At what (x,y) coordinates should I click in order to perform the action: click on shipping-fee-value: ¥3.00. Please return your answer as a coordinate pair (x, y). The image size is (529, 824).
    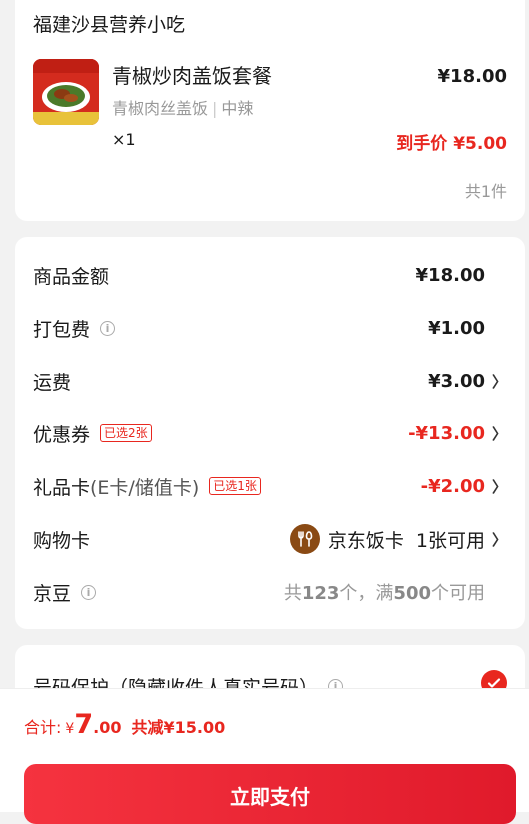
    Looking at the image, I should click on (456, 381).